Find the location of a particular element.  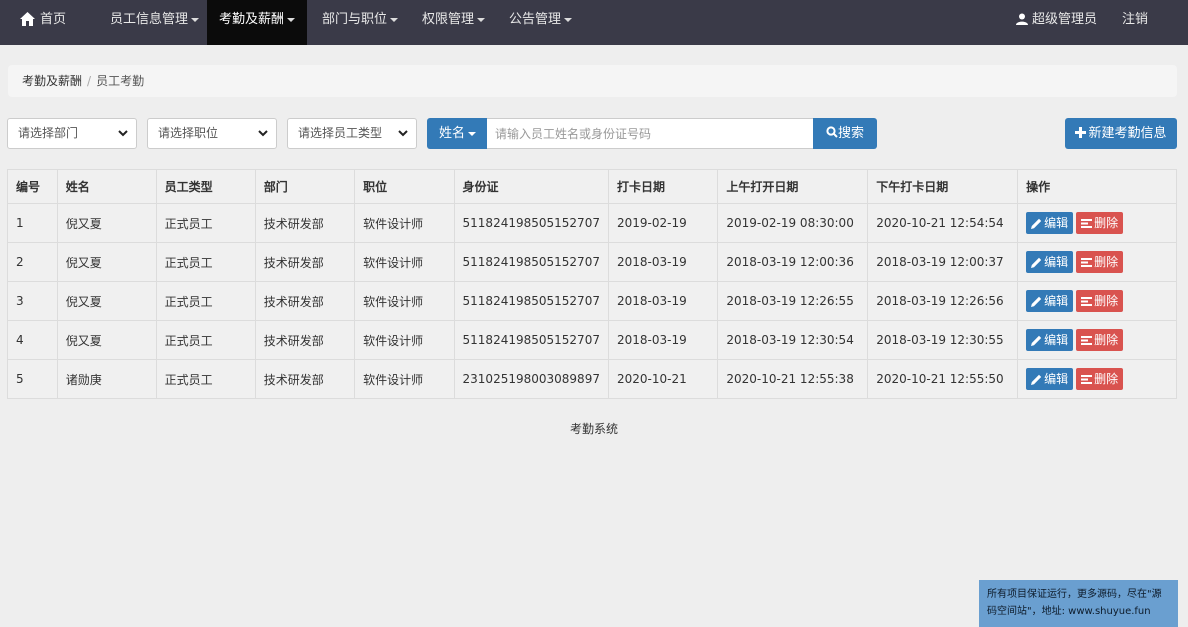

cell-afternoon-punch: 2018-03-19 12:00:37 is located at coordinates (943, 262).